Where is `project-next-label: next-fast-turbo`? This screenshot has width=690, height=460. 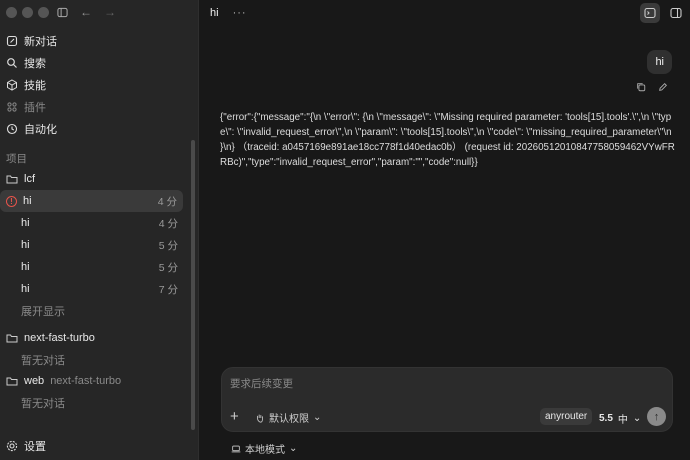 project-next-label: next-fast-turbo is located at coordinates (59, 338).